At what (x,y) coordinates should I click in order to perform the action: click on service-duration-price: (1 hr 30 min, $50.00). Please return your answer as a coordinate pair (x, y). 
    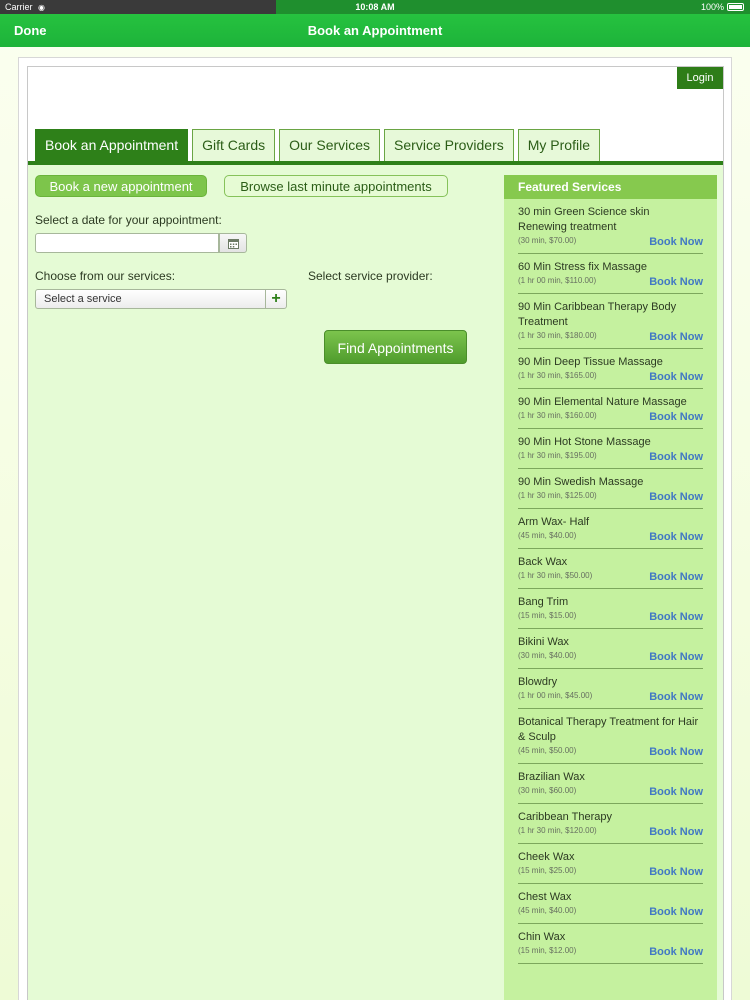
    Looking at the image, I should click on (555, 575).